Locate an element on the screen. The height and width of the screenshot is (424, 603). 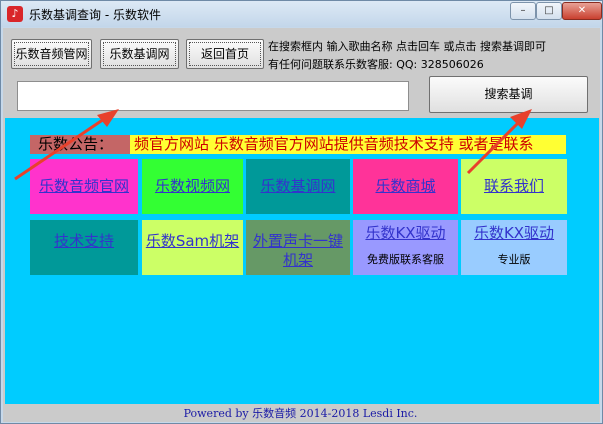
nav-tile: 外置声卡一键机架 is located at coordinates (298, 247).